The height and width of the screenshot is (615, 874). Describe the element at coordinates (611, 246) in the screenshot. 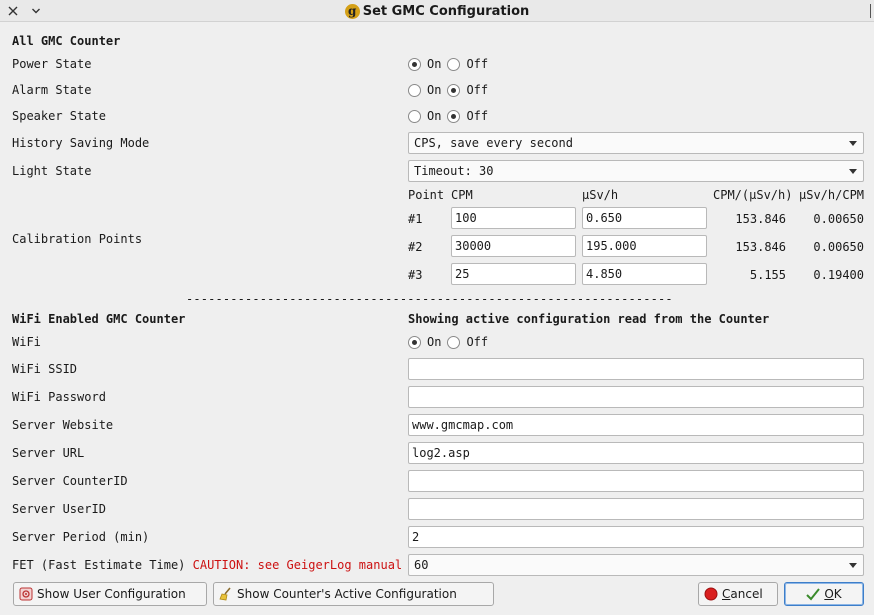

I see `cal-row-2-usvh-value: 195.000` at that location.